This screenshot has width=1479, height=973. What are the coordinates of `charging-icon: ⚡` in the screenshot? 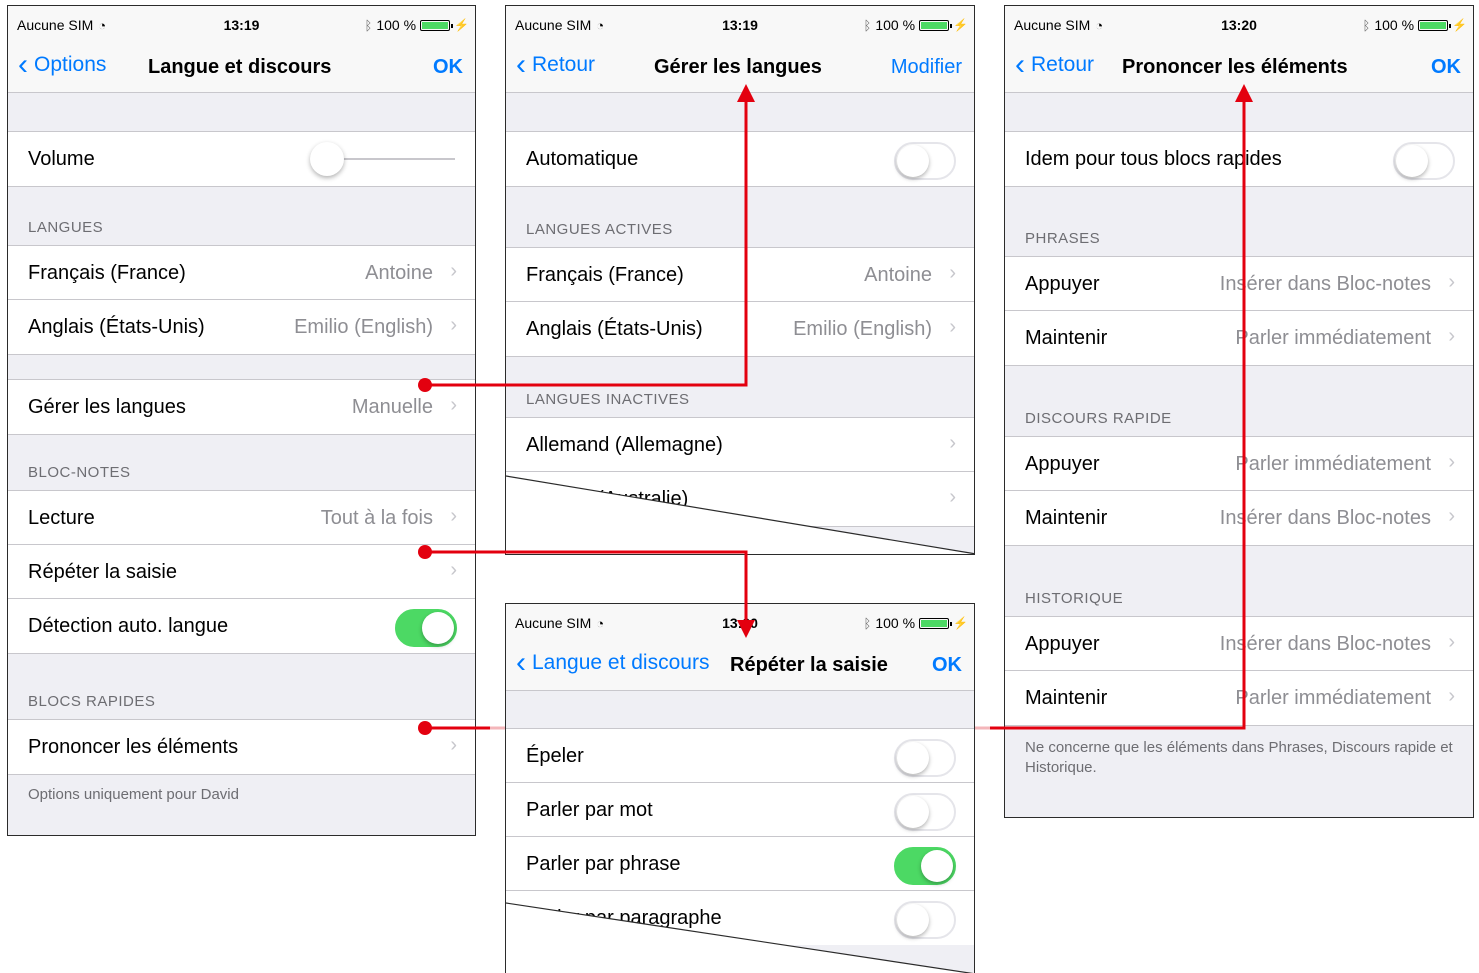 It's located at (461, 25).